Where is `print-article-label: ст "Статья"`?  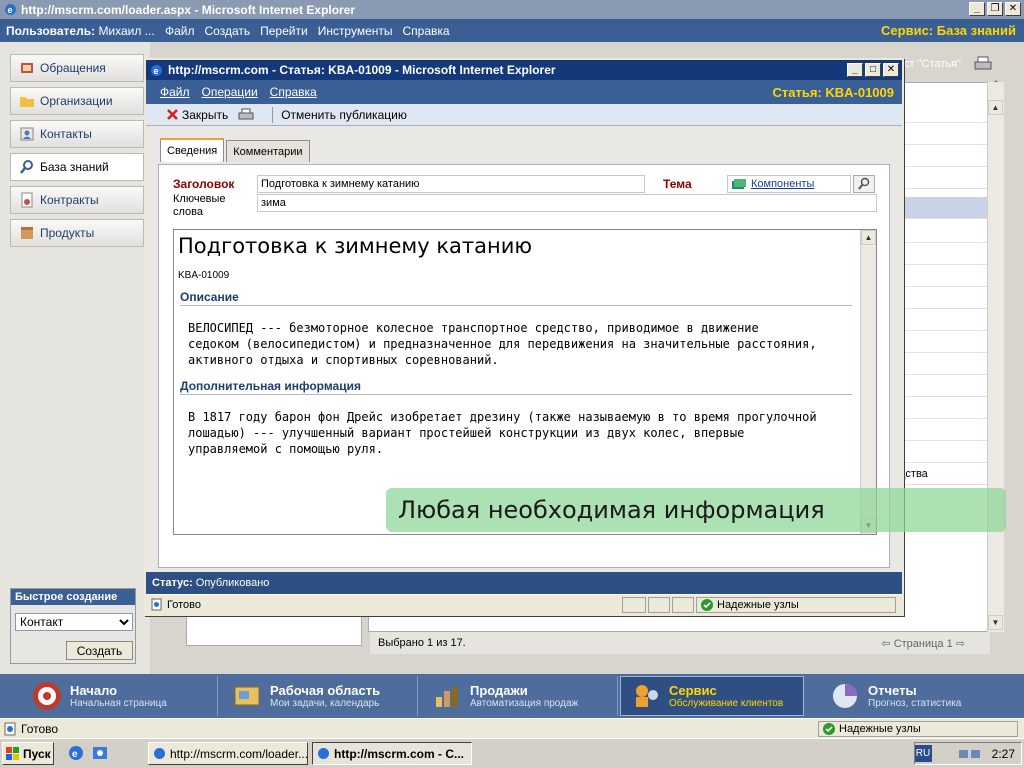
print-article-label: ст "Статья" is located at coordinates (939, 66).